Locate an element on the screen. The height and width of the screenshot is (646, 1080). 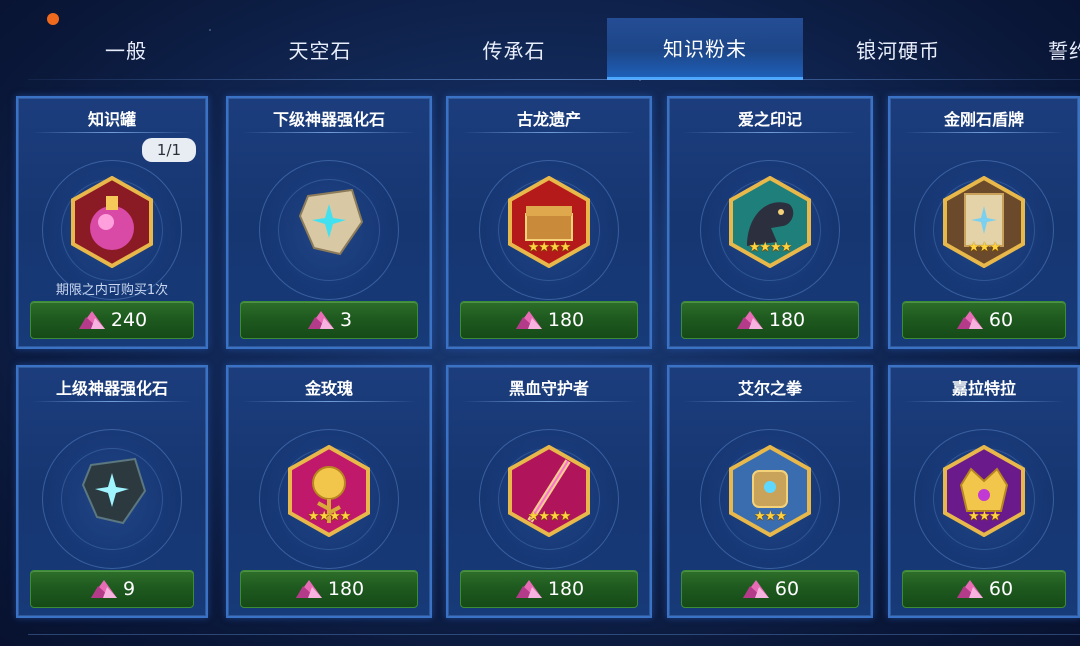
tab-knowledge-powder: 知识粉末 is located at coordinates (705, 49).